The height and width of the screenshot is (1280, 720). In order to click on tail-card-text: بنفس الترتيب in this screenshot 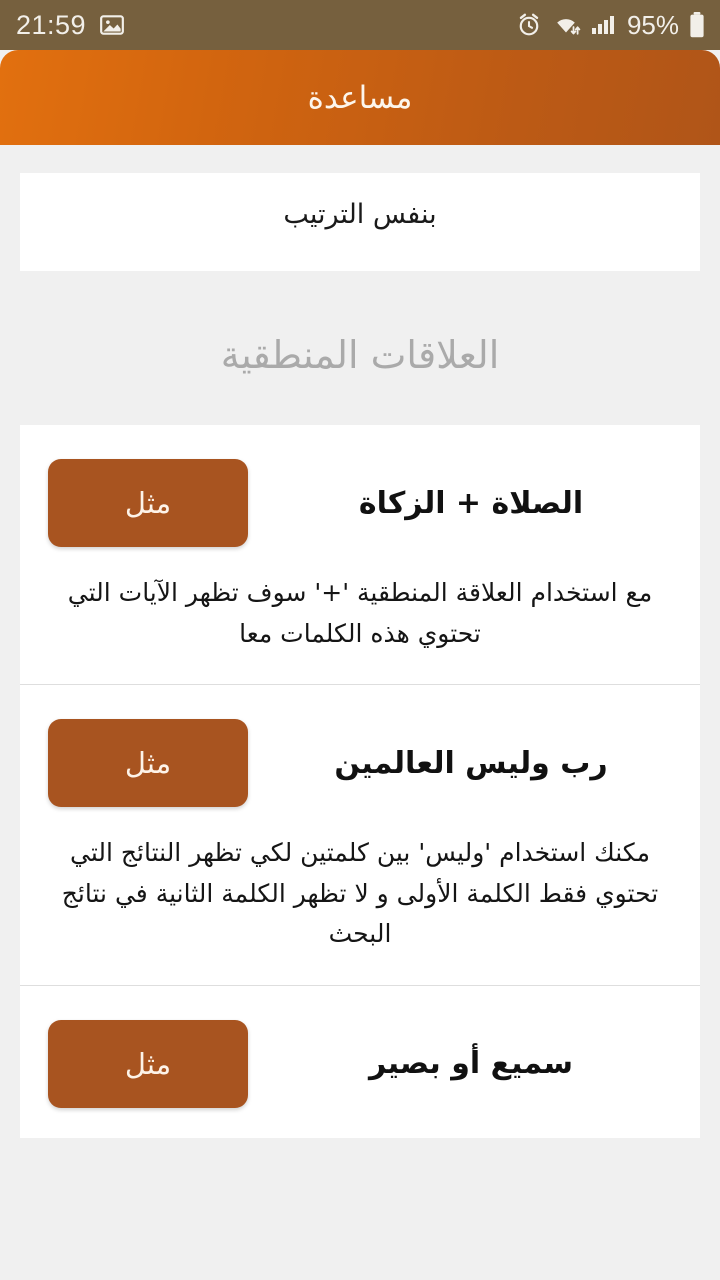, I will do `click(360, 214)`.